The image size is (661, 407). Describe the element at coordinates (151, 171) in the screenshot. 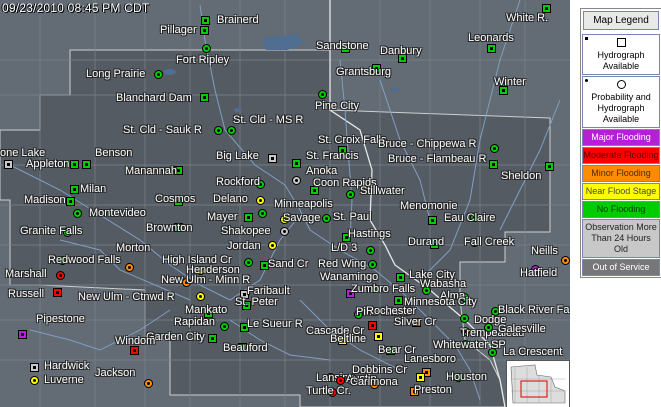

I see `gauge-label-manannah: Manannah` at that location.